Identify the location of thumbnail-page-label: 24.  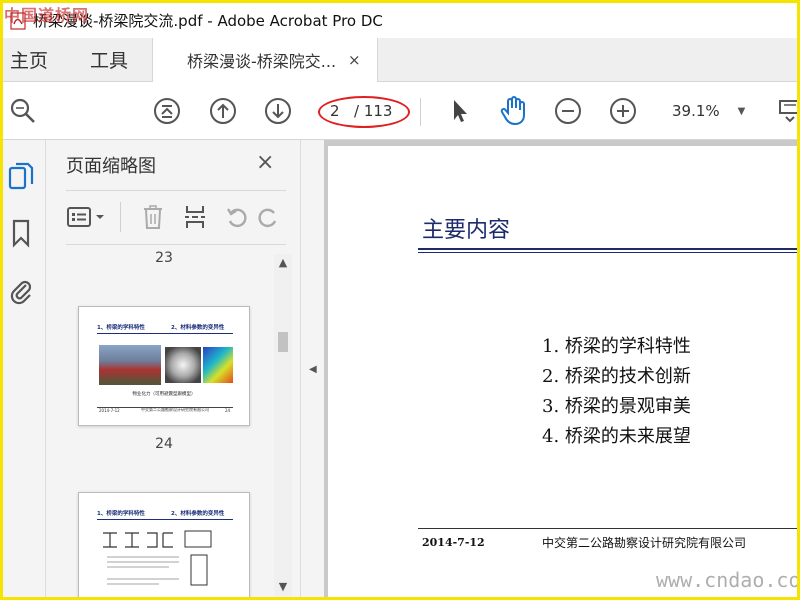
(164, 444).